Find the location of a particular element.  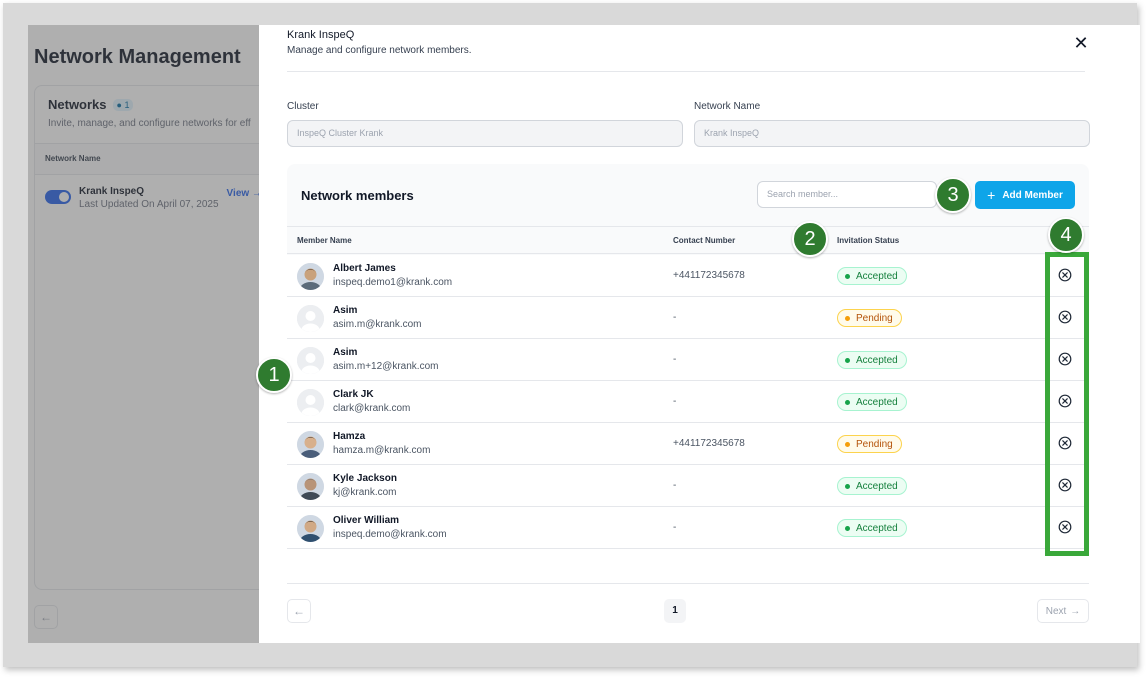

plus-icon: + is located at coordinates (991, 195).